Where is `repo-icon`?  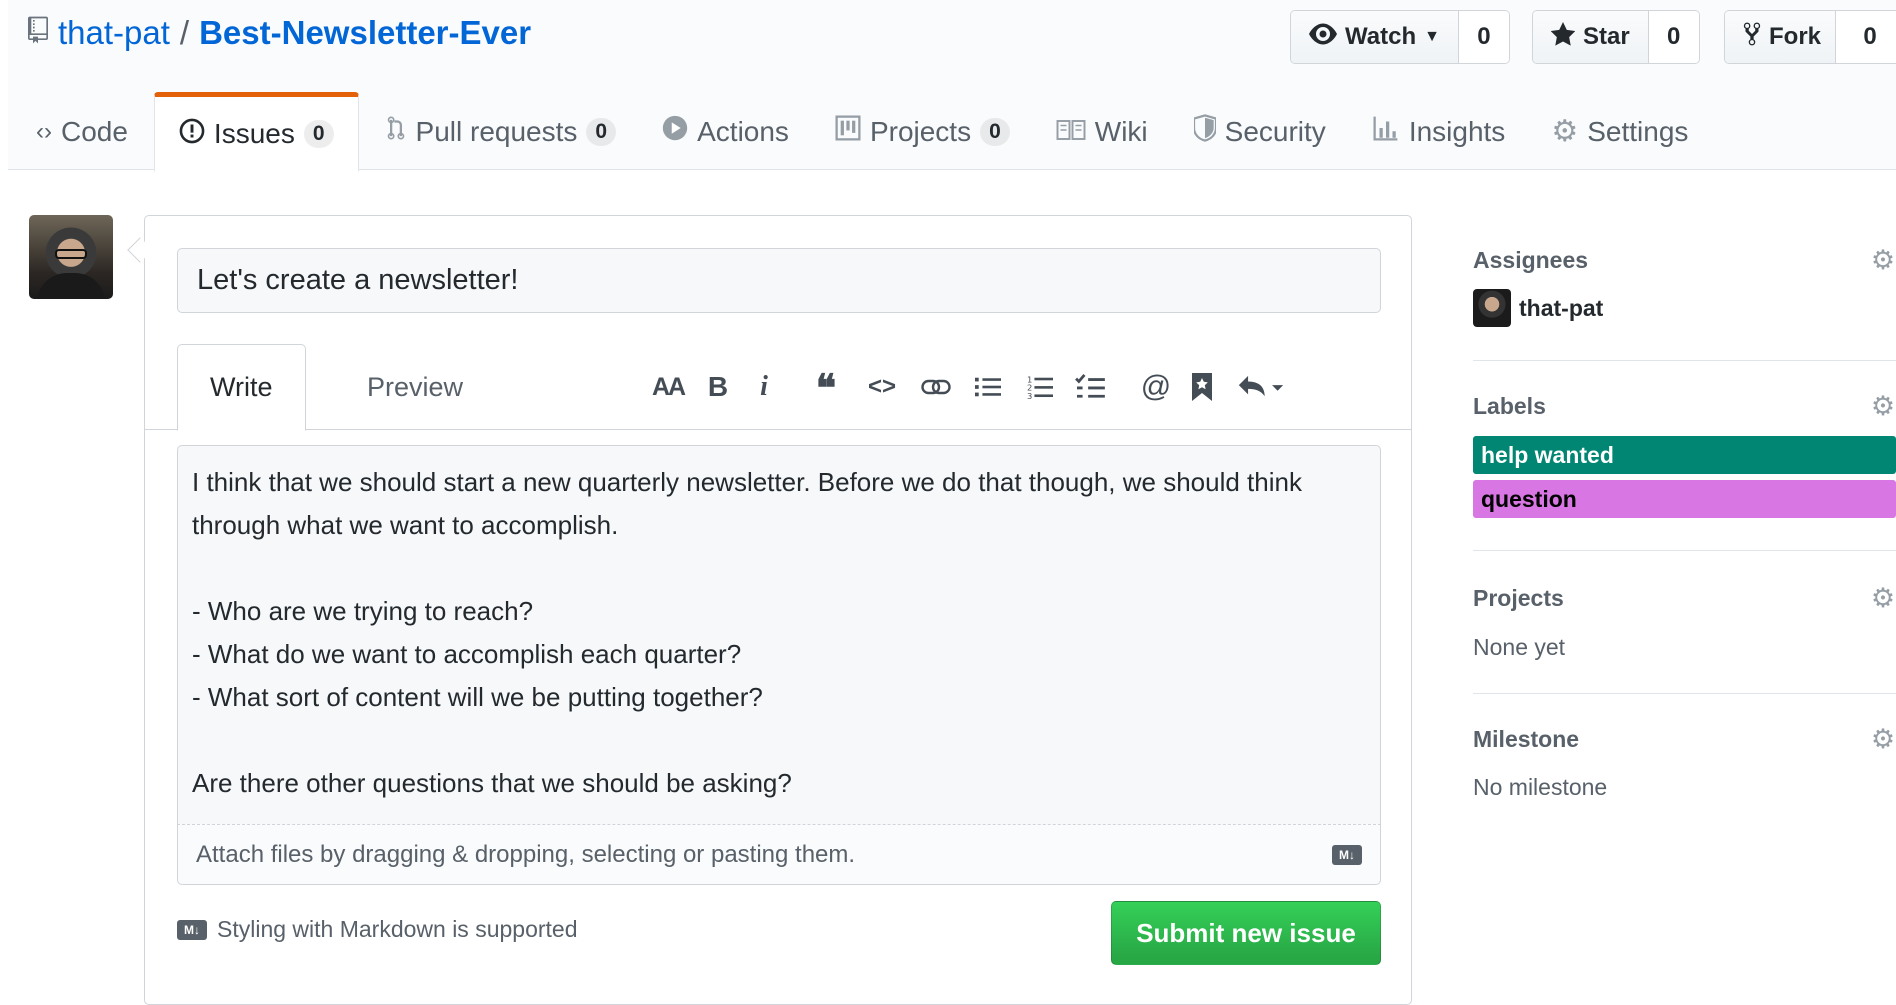
repo-icon is located at coordinates (38, 33).